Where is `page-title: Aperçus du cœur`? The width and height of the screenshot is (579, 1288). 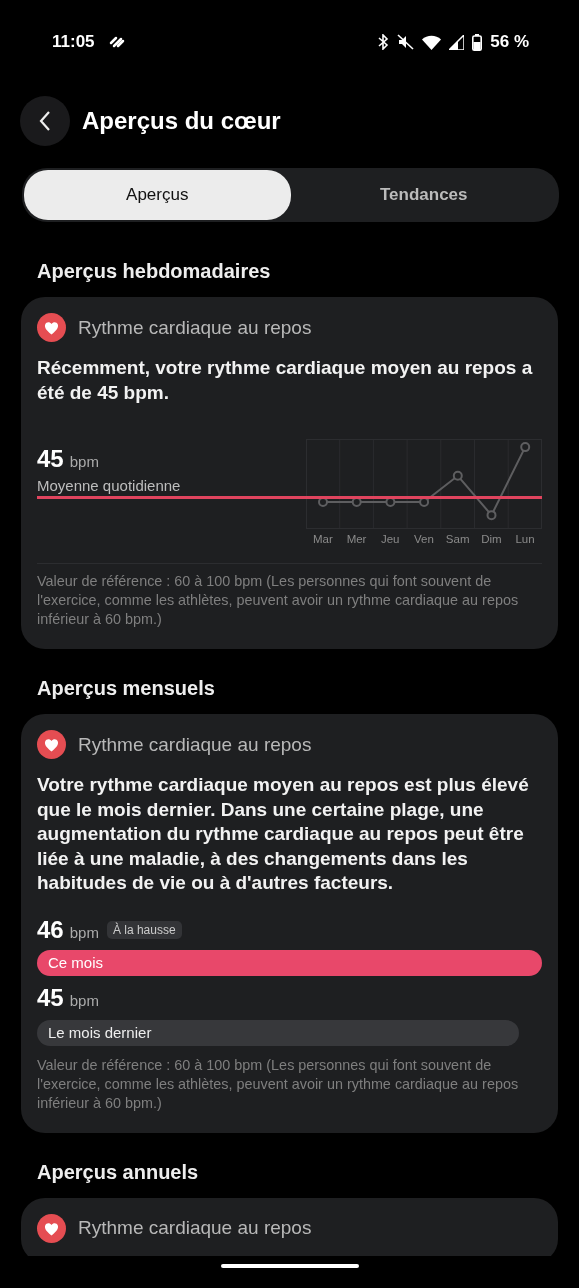
page-title: Aperçus du cœur is located at coordinates (181, 121).